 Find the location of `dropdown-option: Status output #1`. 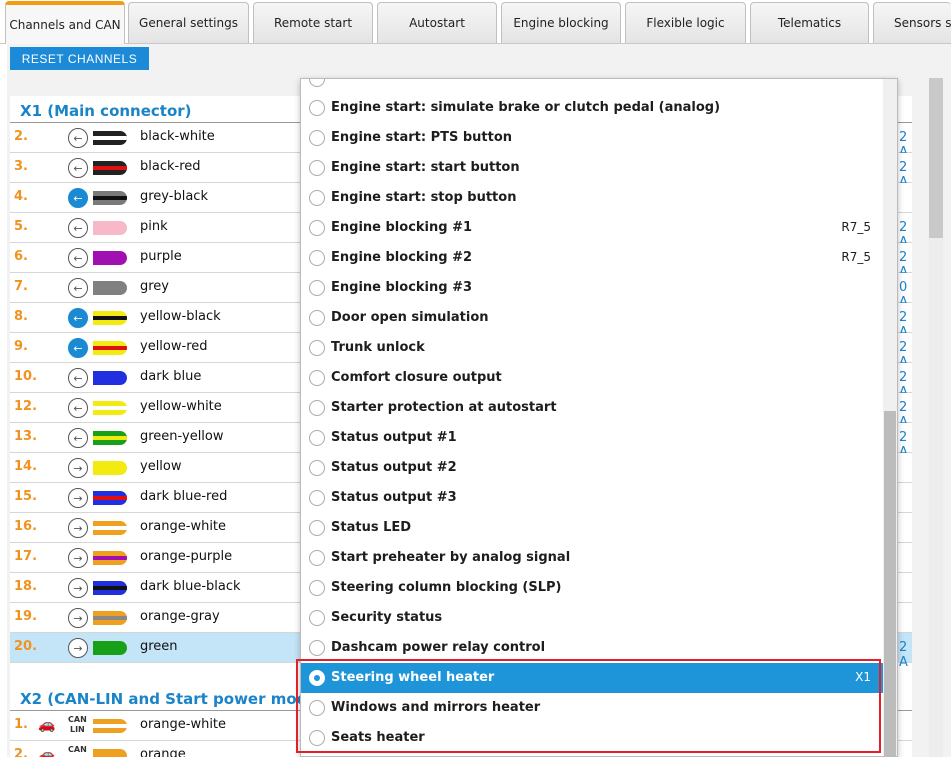

dropdown-option: Status output #1 is located at coordinates (592, 438).